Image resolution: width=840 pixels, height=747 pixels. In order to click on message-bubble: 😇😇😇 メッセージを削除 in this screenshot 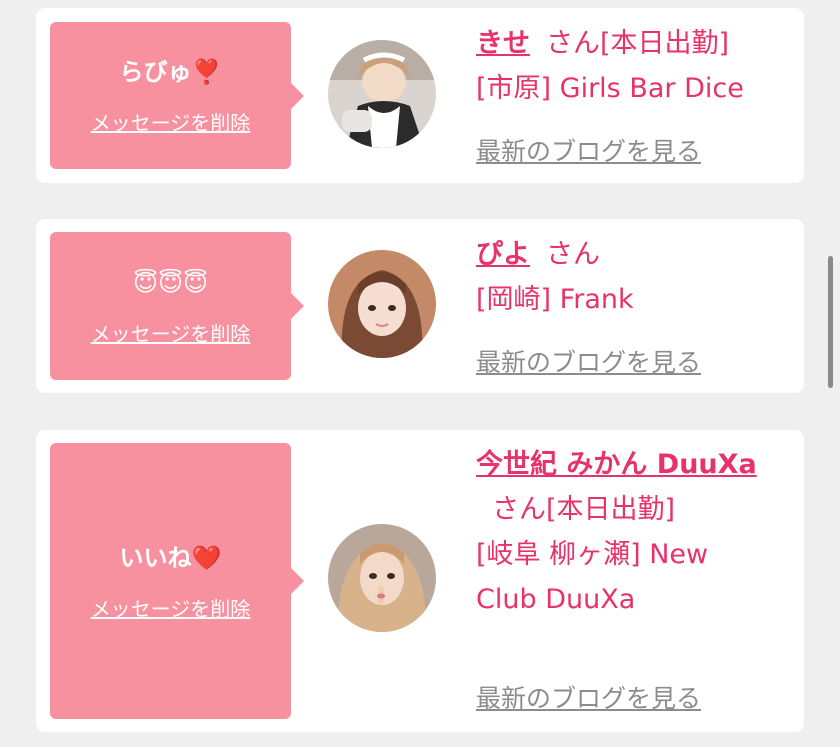, I will do `click(177, 306)`.